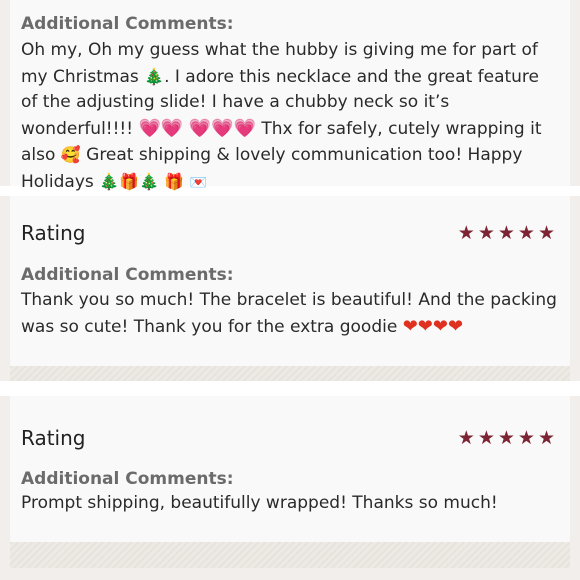  What do you see at coordinates (70, 154) in the screenshot?
I see `smiling-face-with-hearts-icon: 🥰` at bounding box center [70, 154].